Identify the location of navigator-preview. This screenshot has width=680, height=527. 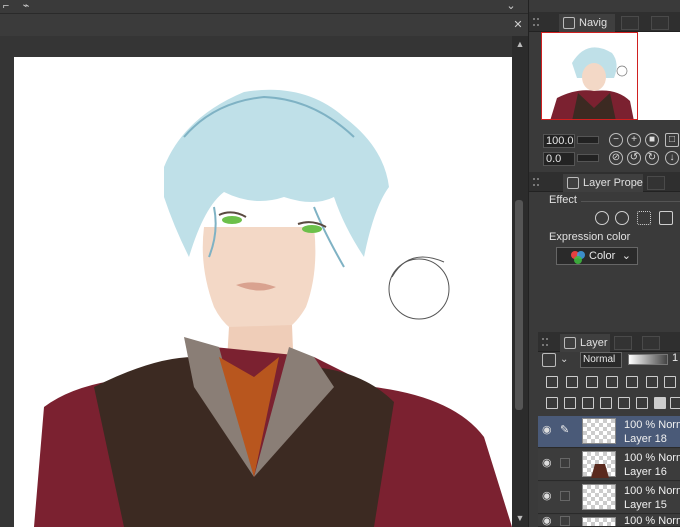
(589, 76).